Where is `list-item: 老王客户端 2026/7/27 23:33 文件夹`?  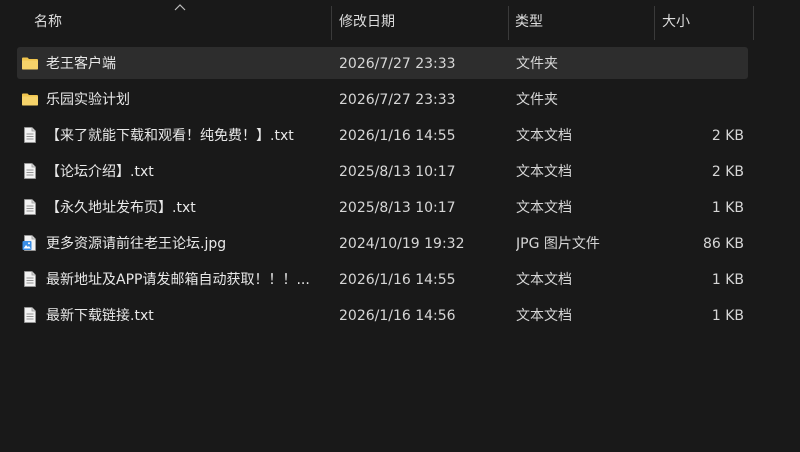
list-item: 老王客户端 2026/7/27 23:33 文件夹 is located at coordinates (382, 63).